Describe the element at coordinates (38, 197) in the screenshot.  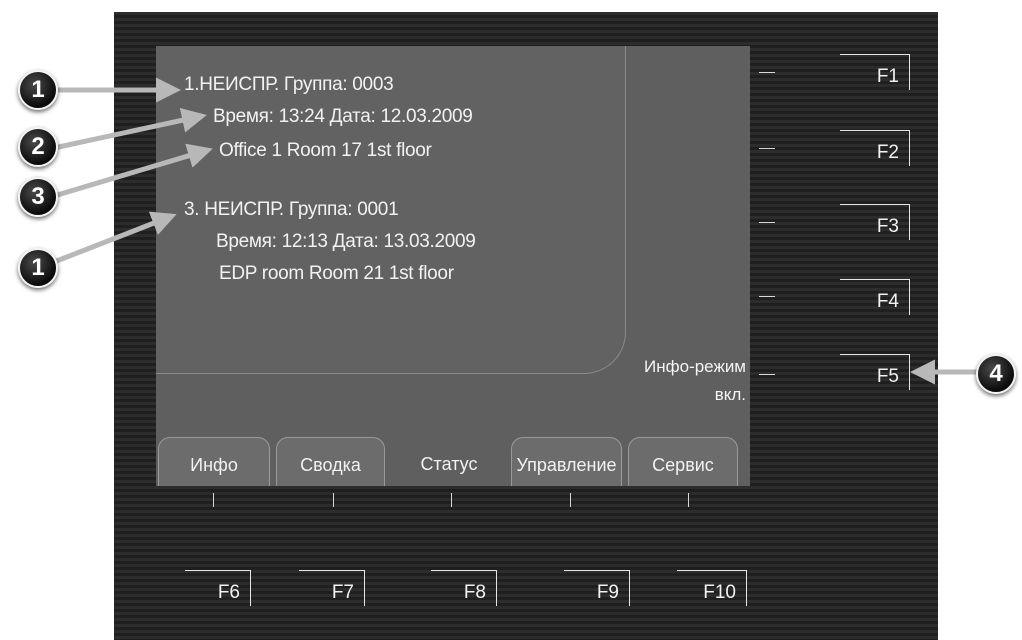
I see `callout-badge: 3` at that location.